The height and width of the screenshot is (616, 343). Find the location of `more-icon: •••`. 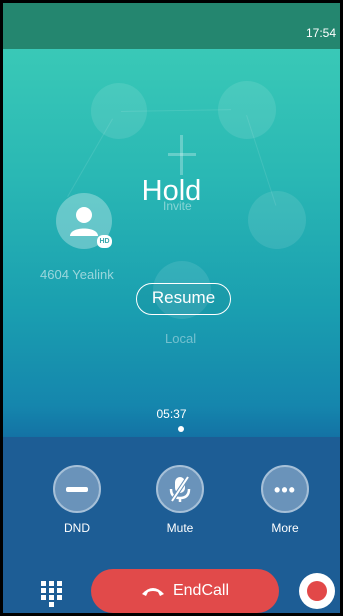

more-icon: ••• is located at coordinates (285, 490).